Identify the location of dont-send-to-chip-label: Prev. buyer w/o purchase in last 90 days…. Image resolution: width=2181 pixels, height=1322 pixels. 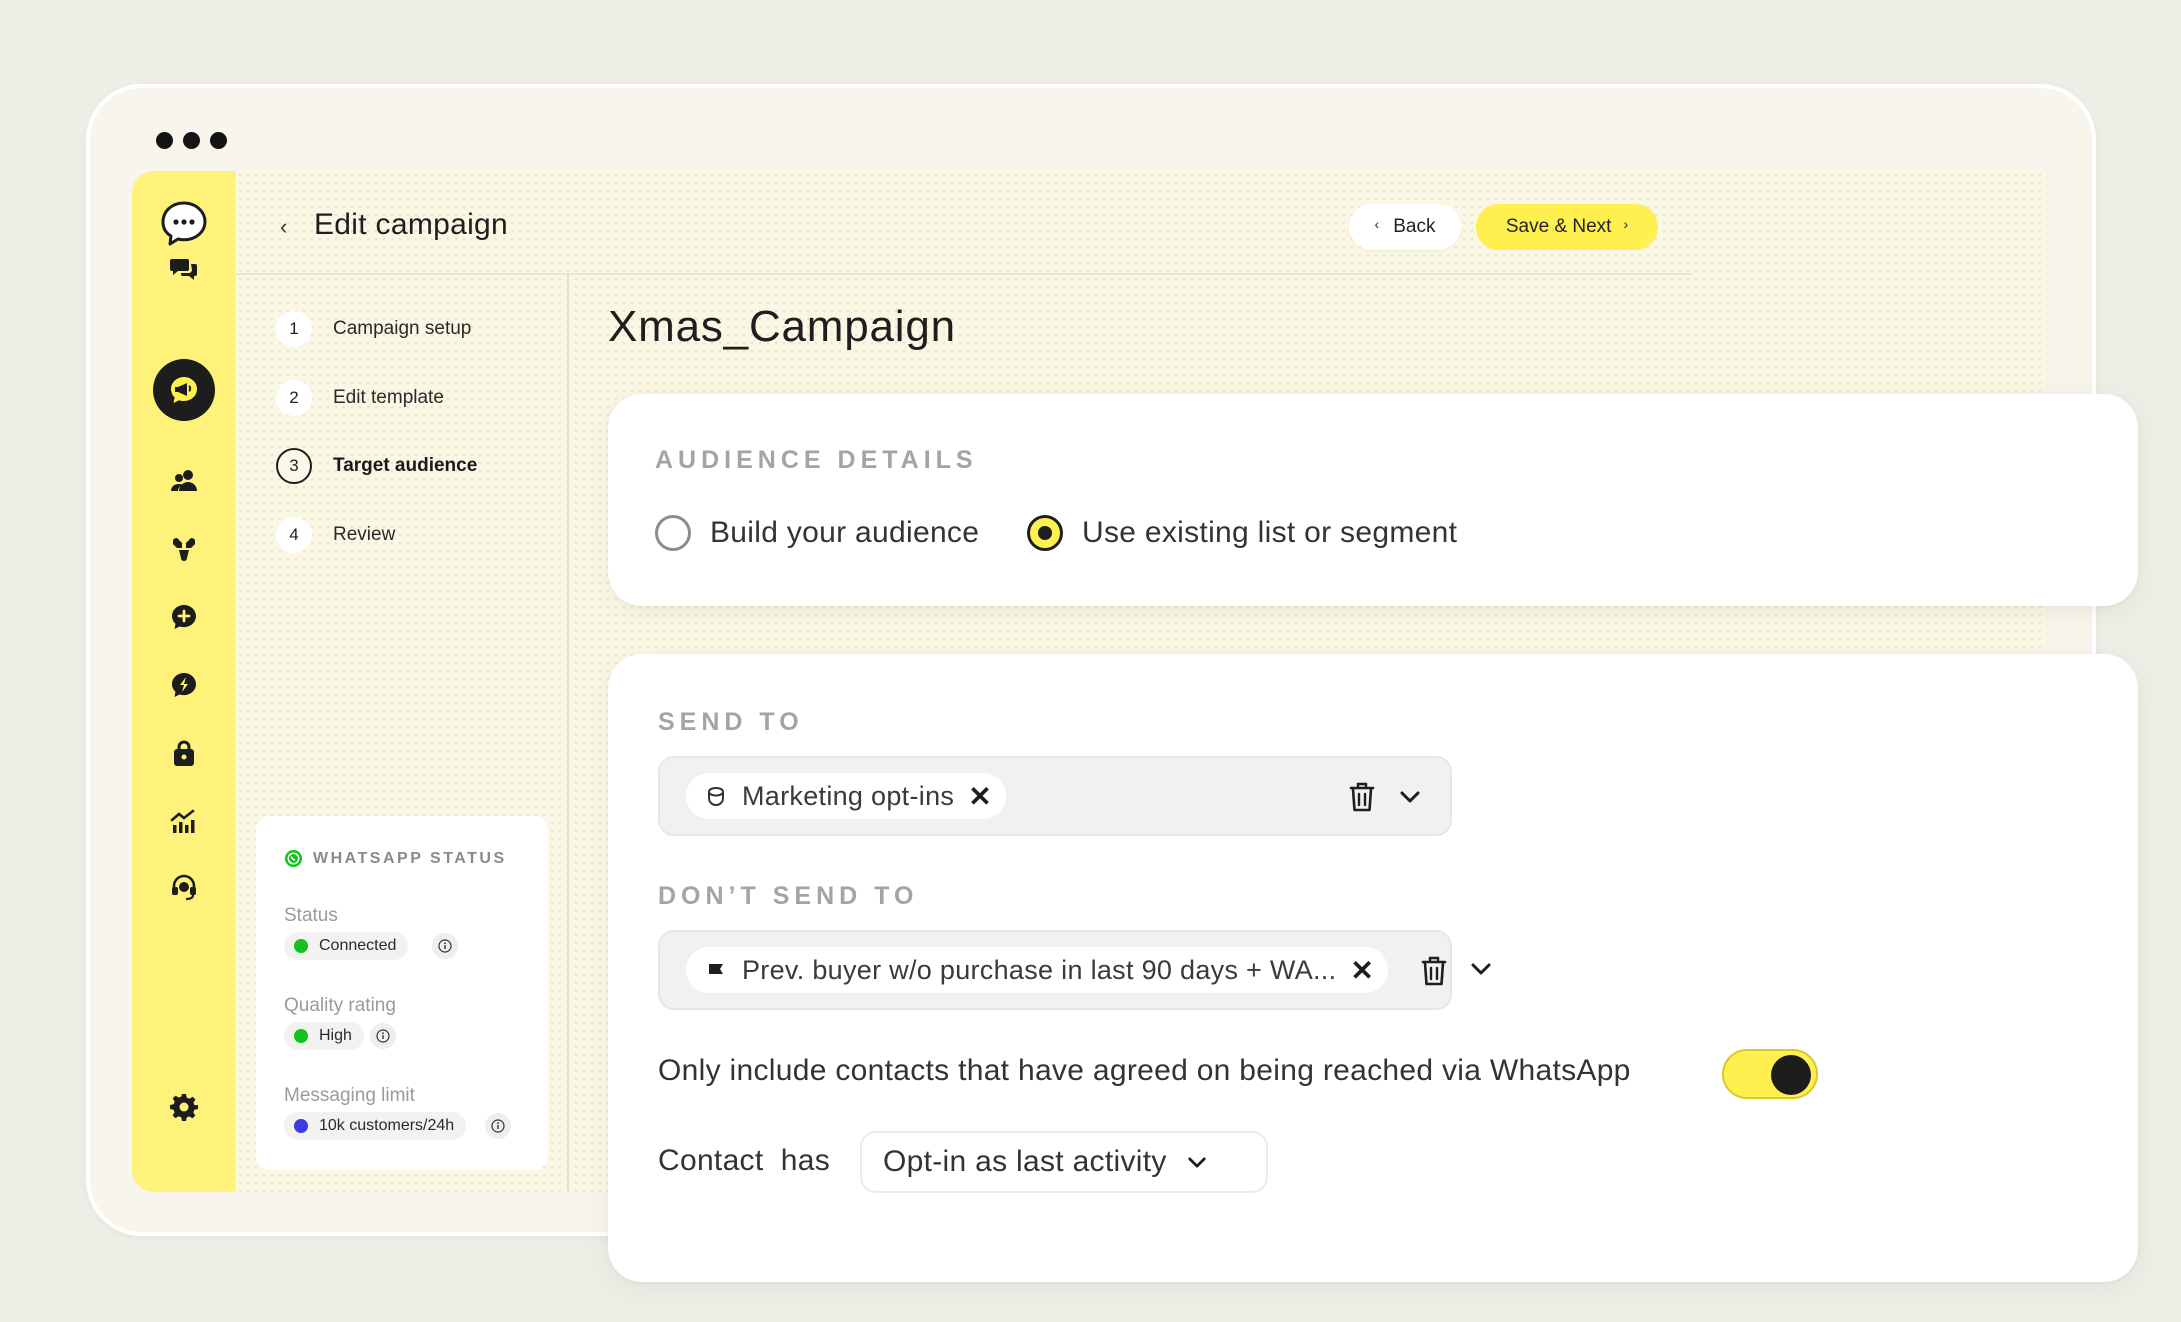
(1039, 969).